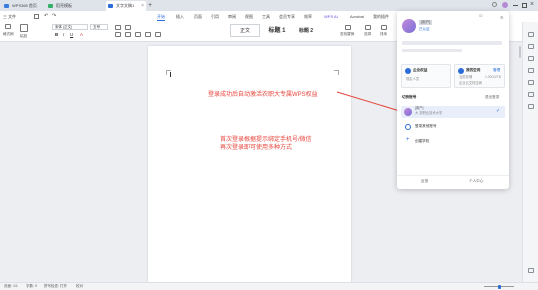 This screenshot has height=290, width=538. Describe the element at coordinates (266, 140) in the screenshot. I see `annotation-first-login: 首次登录根据提示绑定手机号/微信` at that location.